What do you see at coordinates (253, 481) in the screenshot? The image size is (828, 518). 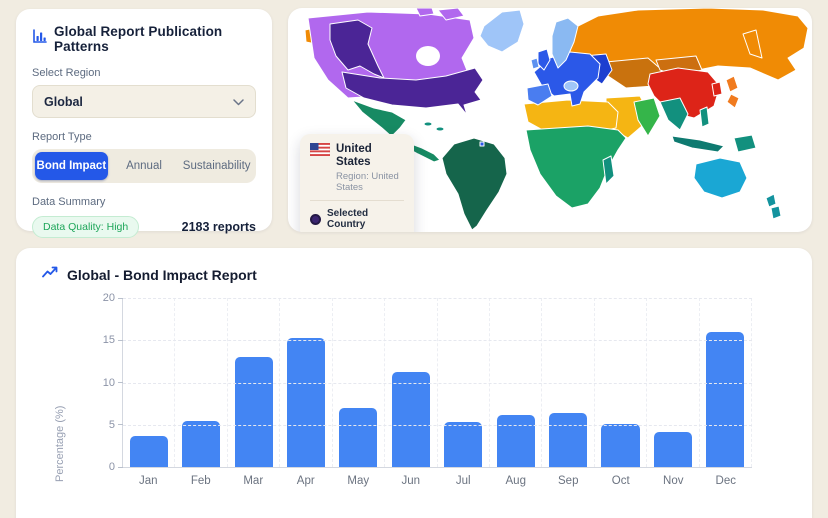 I see `x-tick-label: Mar` at bounding box center [253, 481].